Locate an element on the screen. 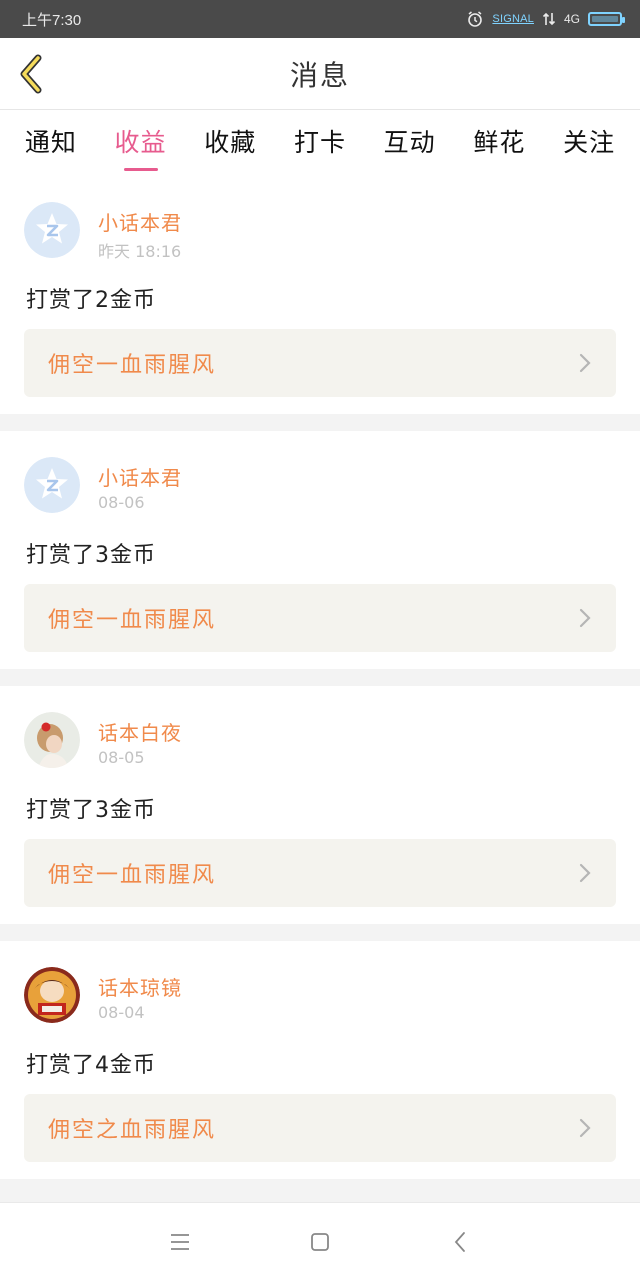 This screenshot has width=640, height=1280. sender-name: 话本琼镜 is located at coordinates (140, 986).